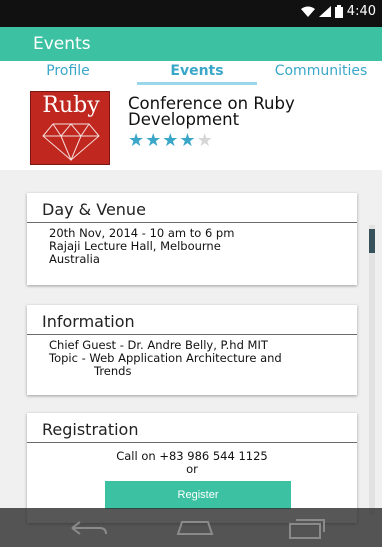  What do you see at coordinates (211, 111) in the screenshot?
I see `event-title: Conference on Ruby Development` at bounding box center [211, 111].